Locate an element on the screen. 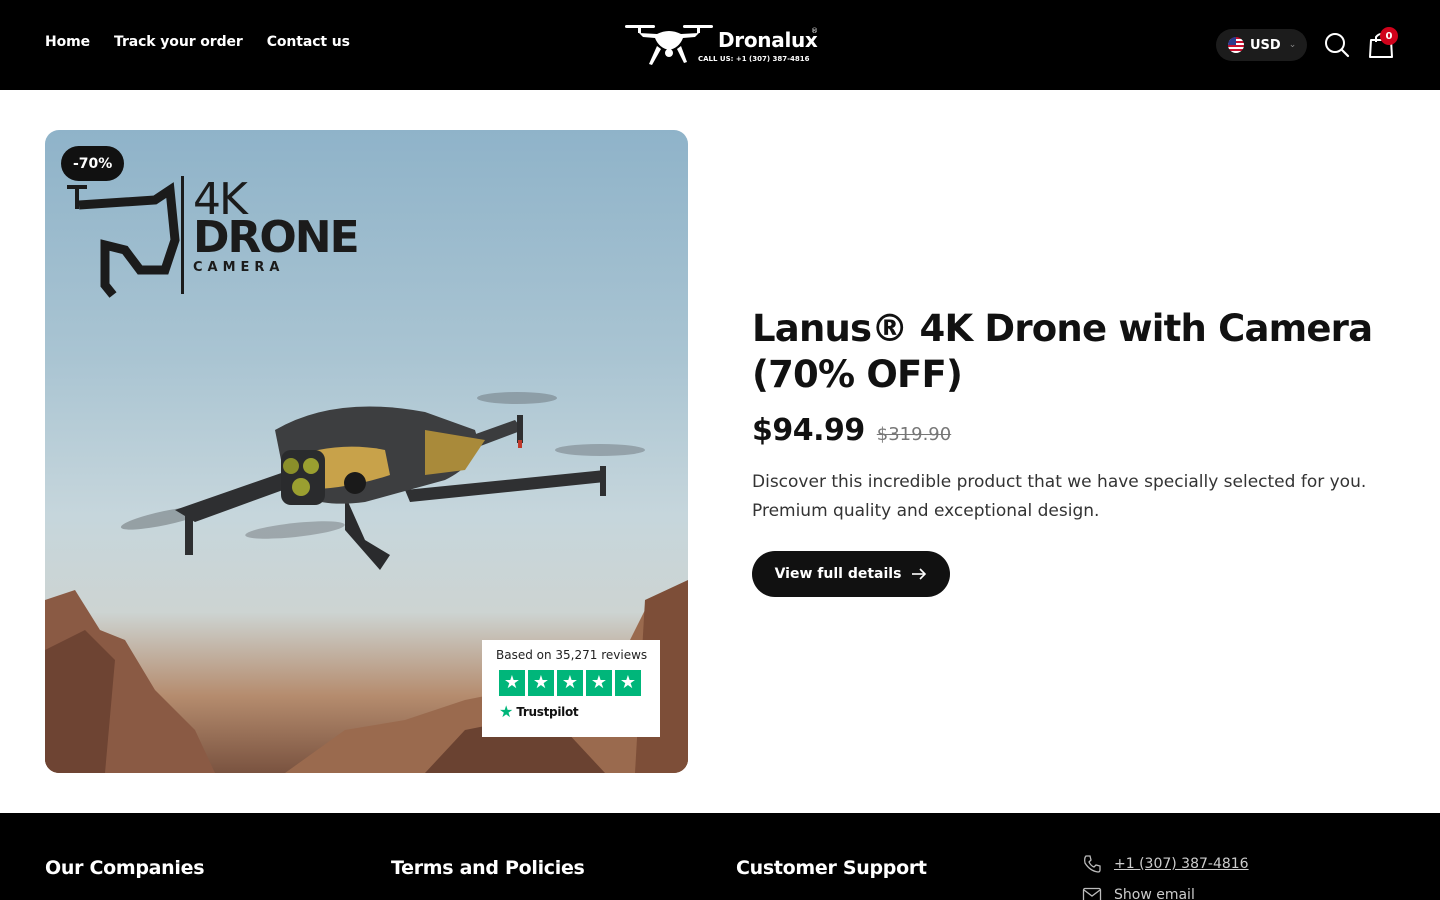 The height and width of the screenshot is (900, 1440). currency-code: USD is located at coordinates (1265, 45).